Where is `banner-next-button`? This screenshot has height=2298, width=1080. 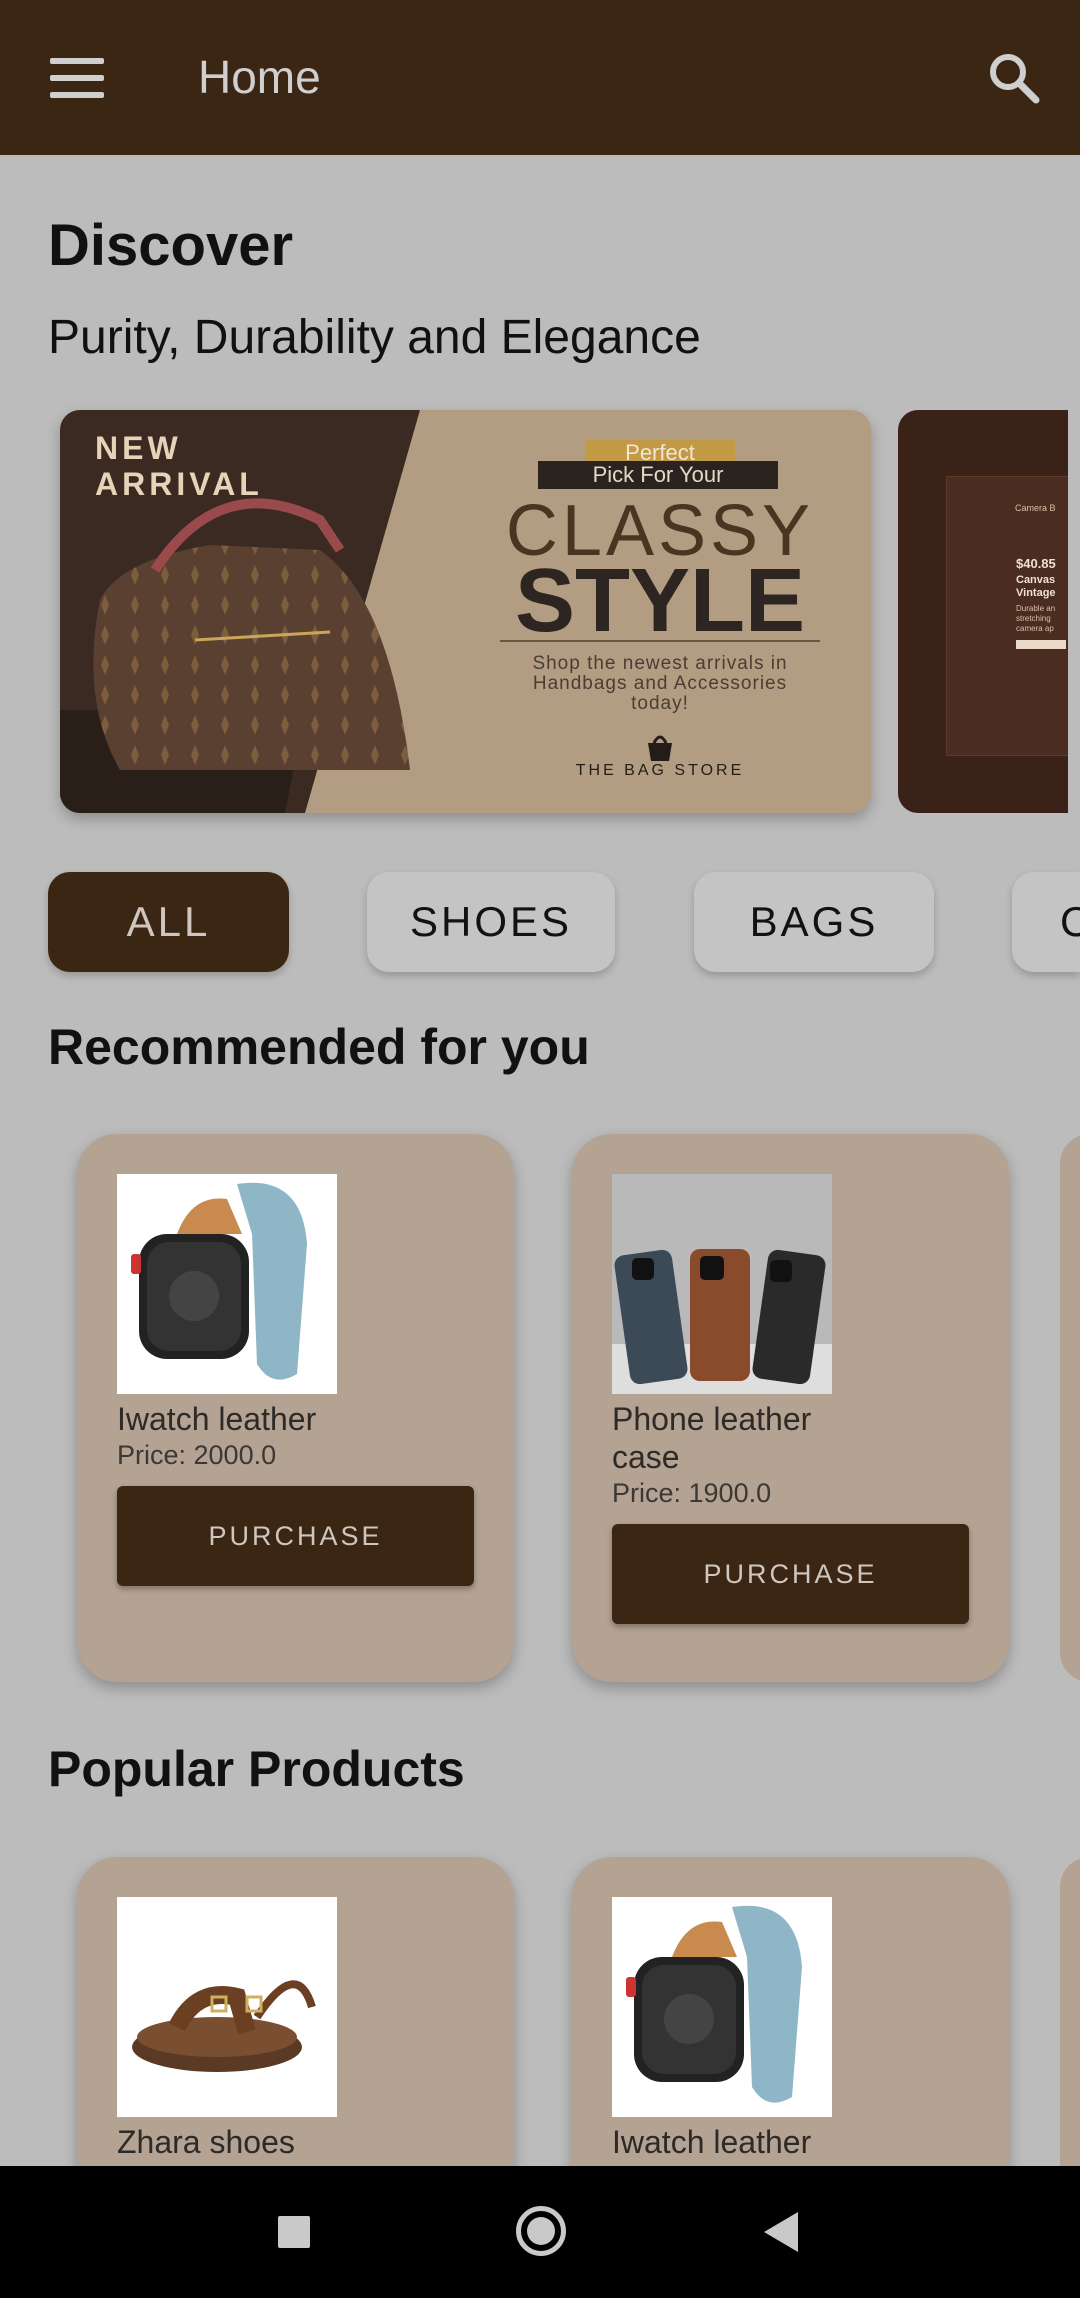 banner-next-button is located at coordinates (1041, 644).